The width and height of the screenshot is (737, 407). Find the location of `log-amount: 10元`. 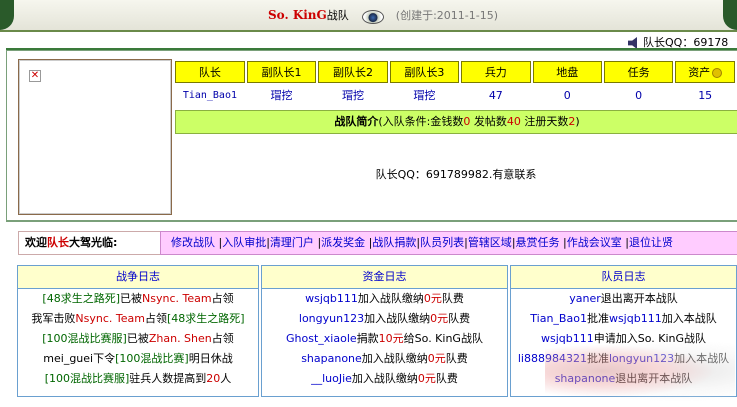

log-amount: 10元 is located at coordinates (391, 338).